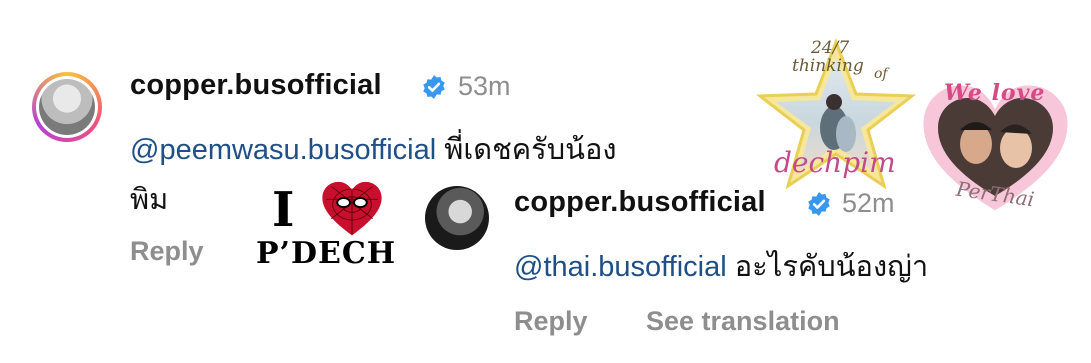 This screenshot has width=1091, height=363. What do you see at coordinates (995, 148) in the screenshot?
I see `heart-photo-sticker: We love PerThai` at bounding box center [995, 148].